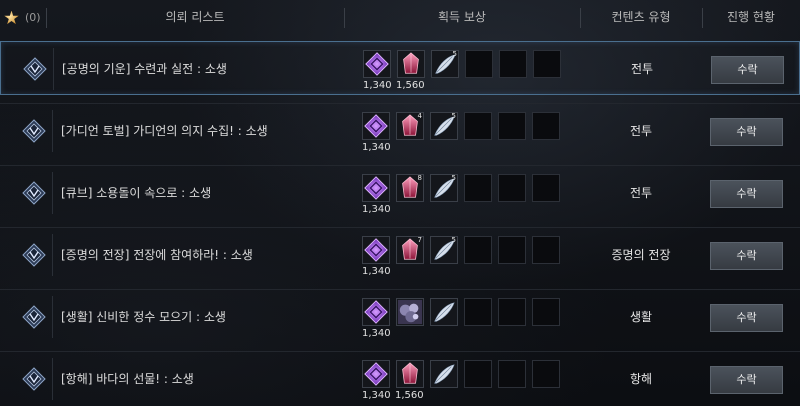 Image resolution: width=800 pixels, height=406 pixels. What do you see at coordinates (195, 17) in the screenshot?
I see `column-quest-list: 의뢰 리스트` at bounding box center [195, 17].